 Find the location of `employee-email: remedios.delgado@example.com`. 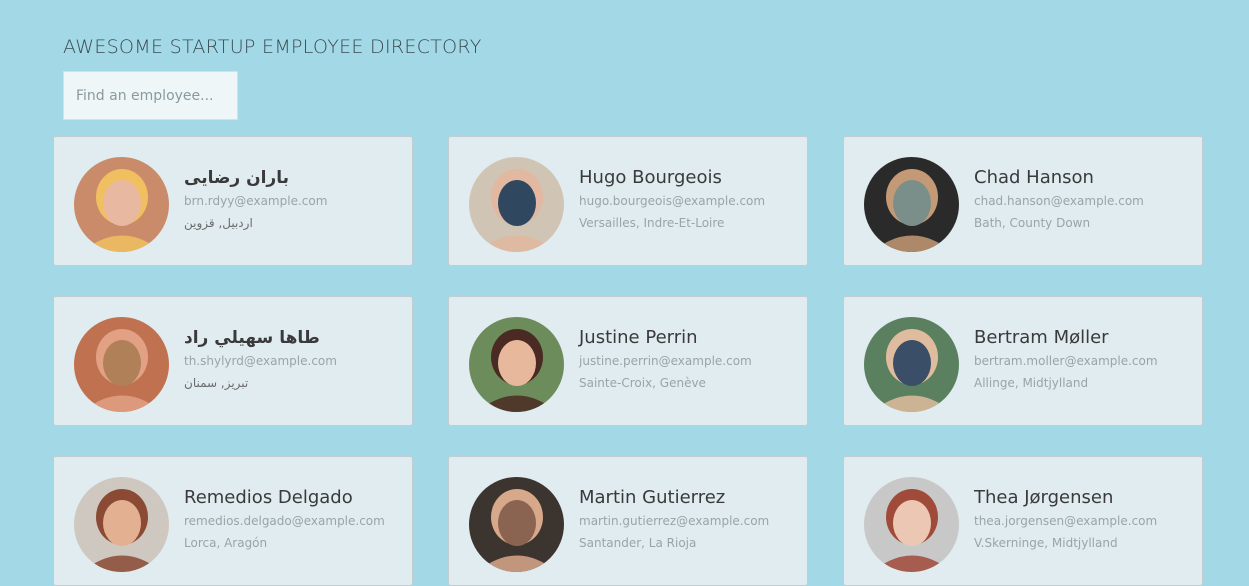

employee-email: remedios.delgado@example.com is located at coordinates (284, 521).